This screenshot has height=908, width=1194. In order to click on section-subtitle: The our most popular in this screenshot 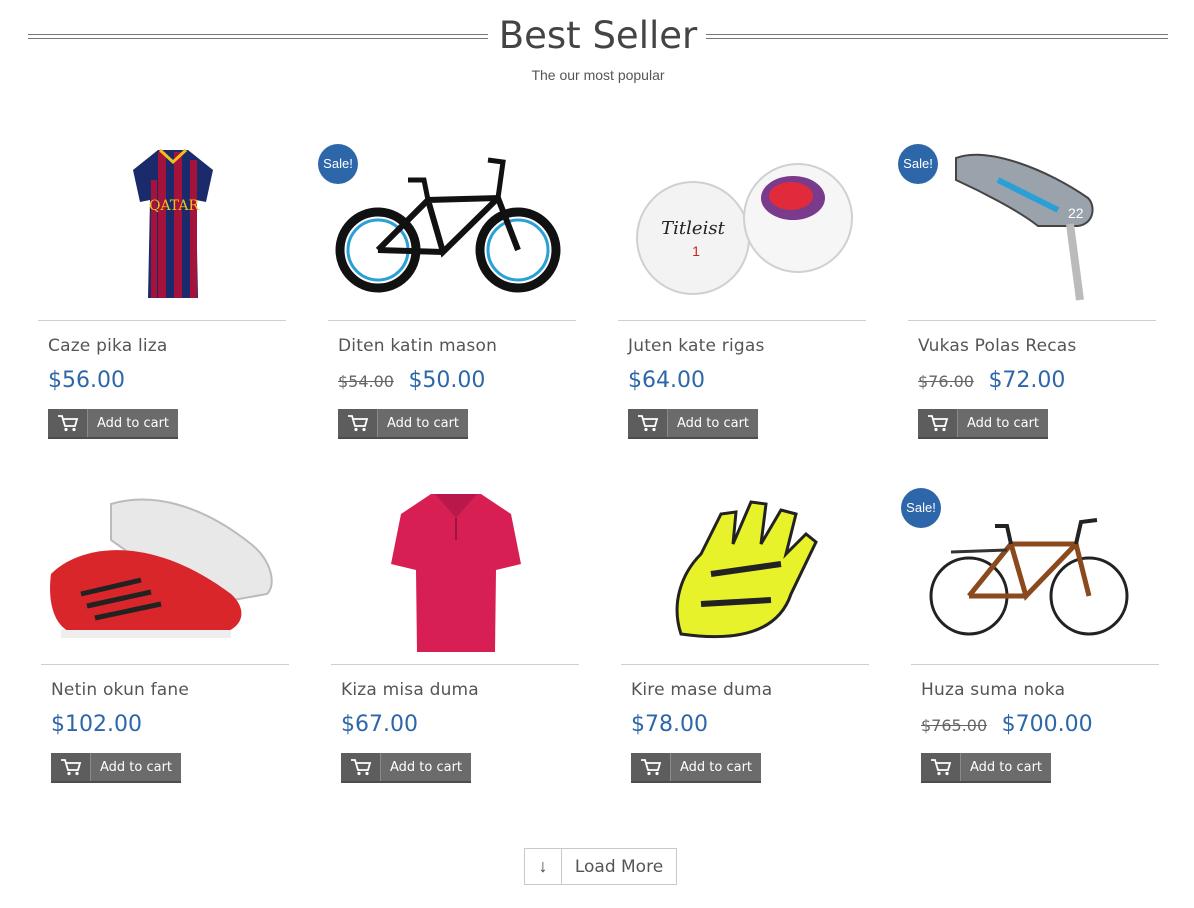, I will do `click(598, 75)`.